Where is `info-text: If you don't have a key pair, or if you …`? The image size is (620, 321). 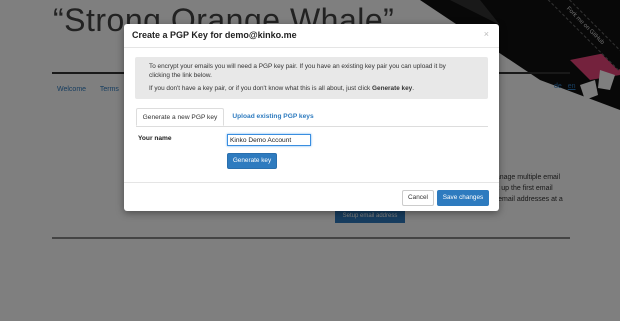 info-text: If you don't have a key pair, or if you … is located at coordinates (281, 88).